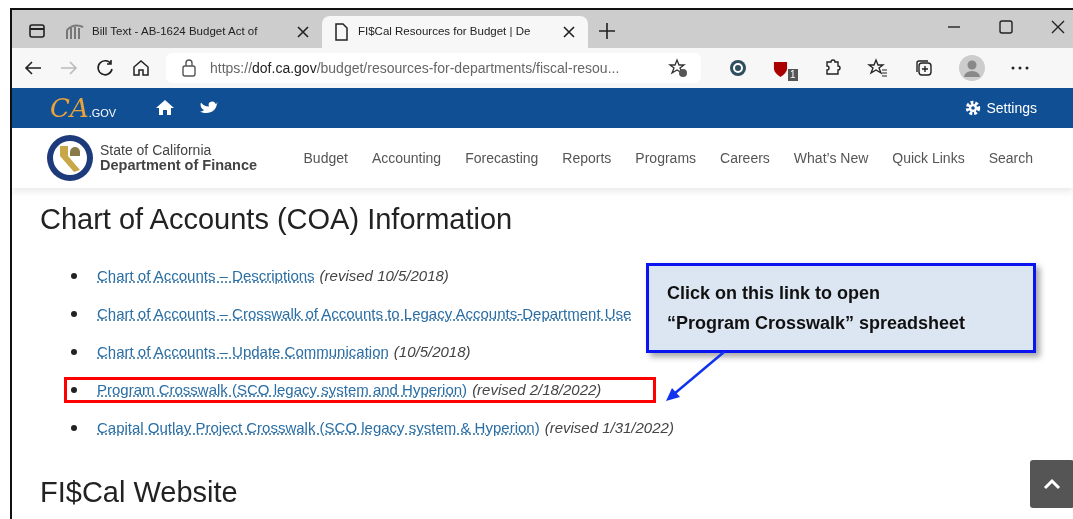  I want to click on browser-tab: Bill Text - AB-1624 Budget Act of, so click(189, 32).